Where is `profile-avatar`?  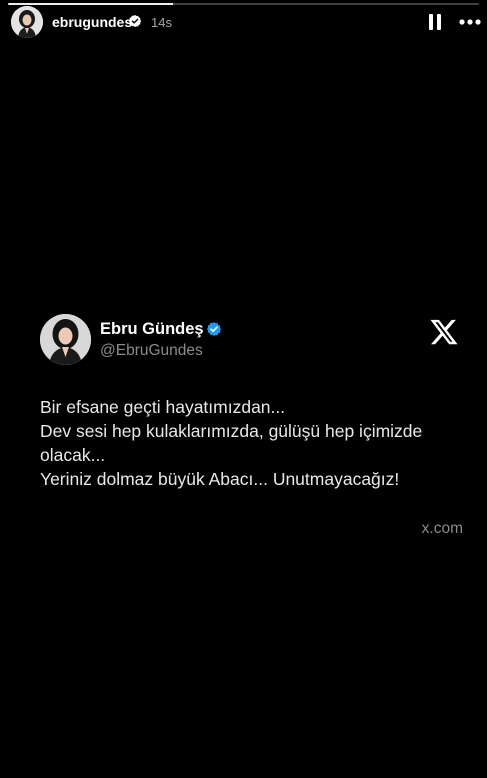
profile-avatar is located at coordinates (27, 22).